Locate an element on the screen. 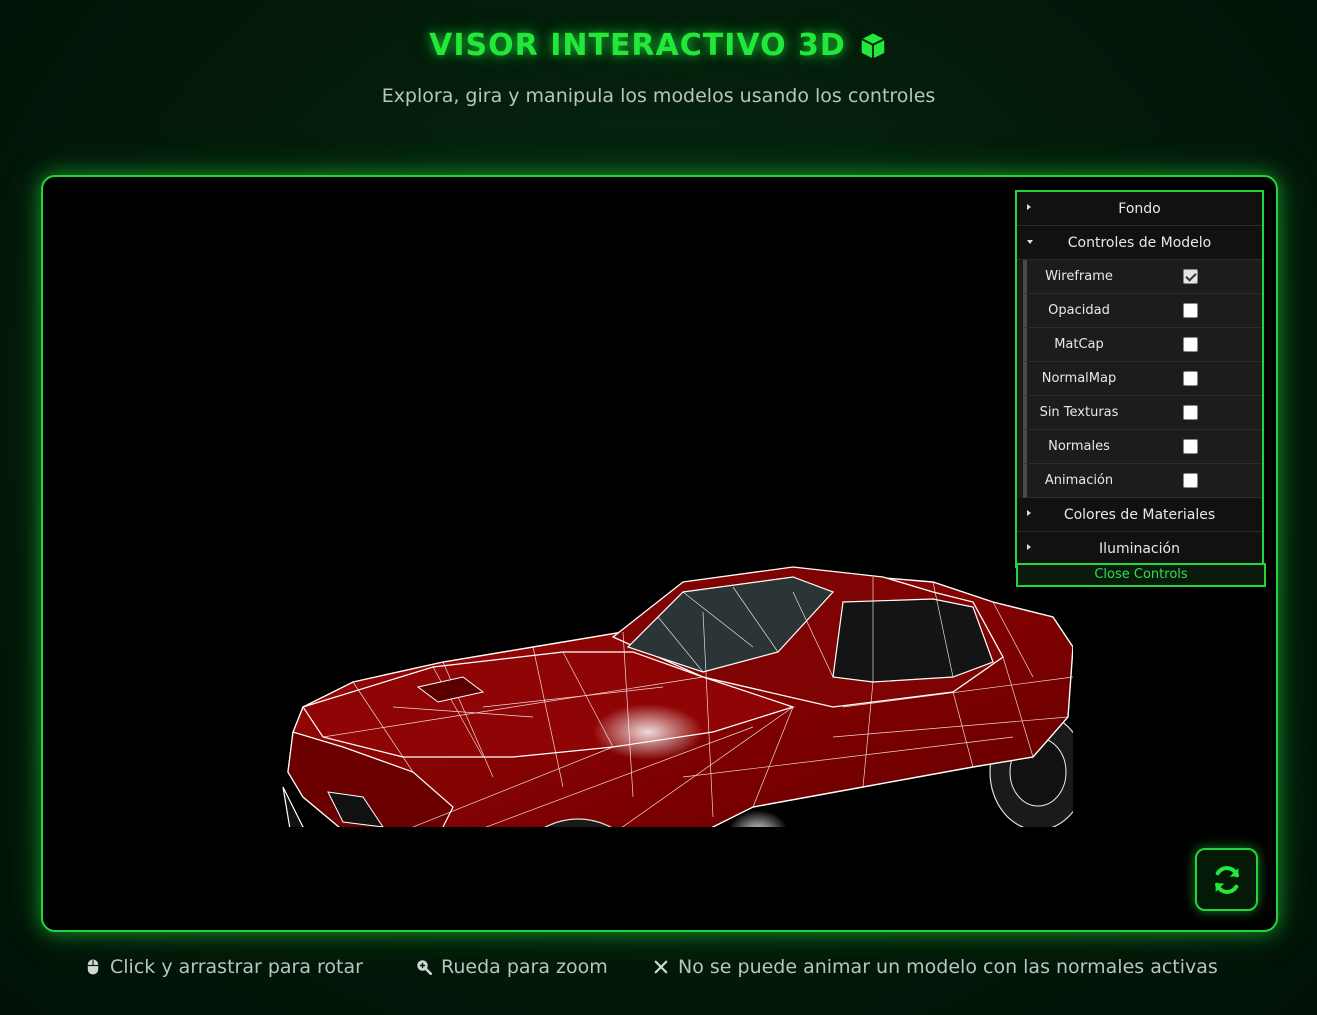 The height and width of the screenshot is (1015, 1317). control-label: Wireframe is located at coordinates (1079, 276).